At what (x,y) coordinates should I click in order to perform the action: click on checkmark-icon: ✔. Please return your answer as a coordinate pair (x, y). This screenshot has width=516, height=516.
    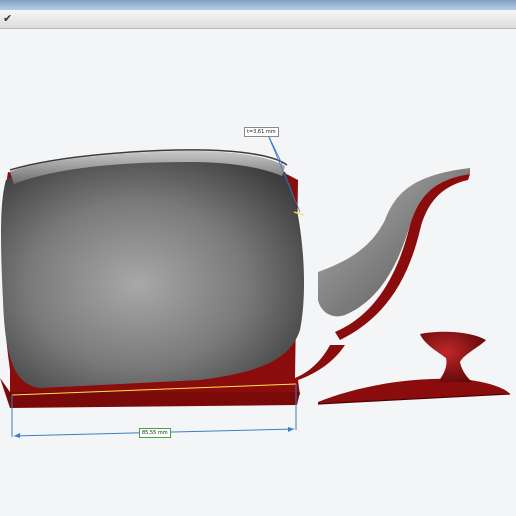
    Looking at the image, I should click on (7, 19).